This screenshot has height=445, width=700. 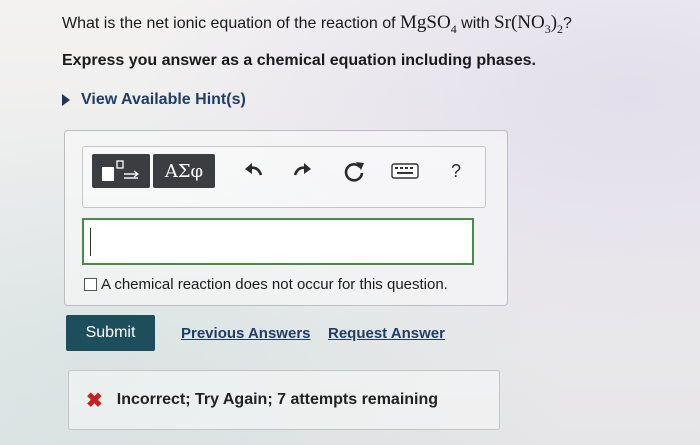 I want to click on undo-button, so click(x=253, y=171).